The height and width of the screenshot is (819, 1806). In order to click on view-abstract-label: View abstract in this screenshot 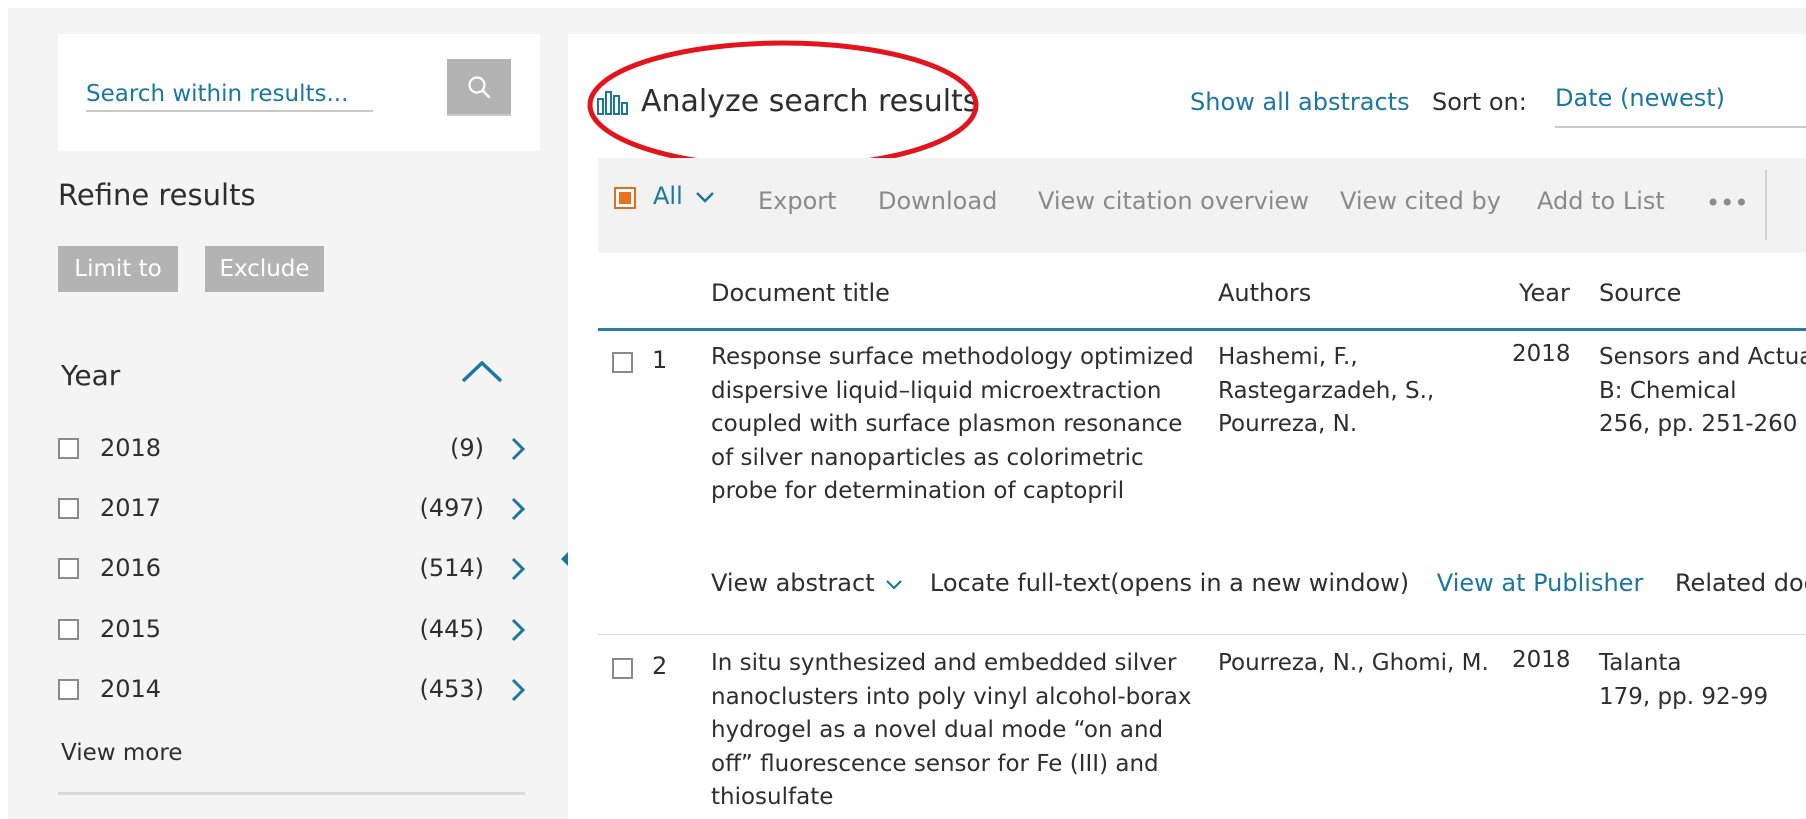, I will do `click(793, 583)`.